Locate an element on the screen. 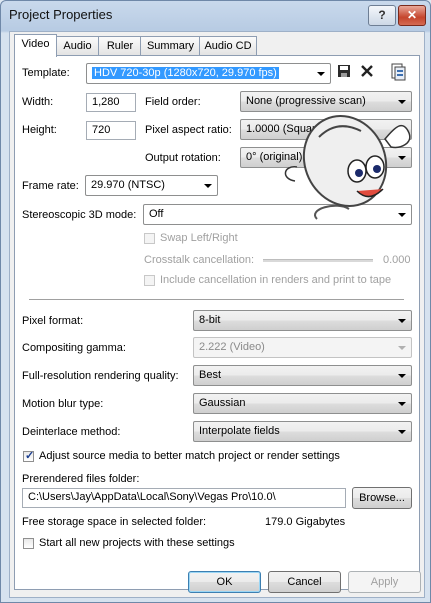  pixel-aspect-label: Pixel aspect ratio: is located at coordinates (188, 130).